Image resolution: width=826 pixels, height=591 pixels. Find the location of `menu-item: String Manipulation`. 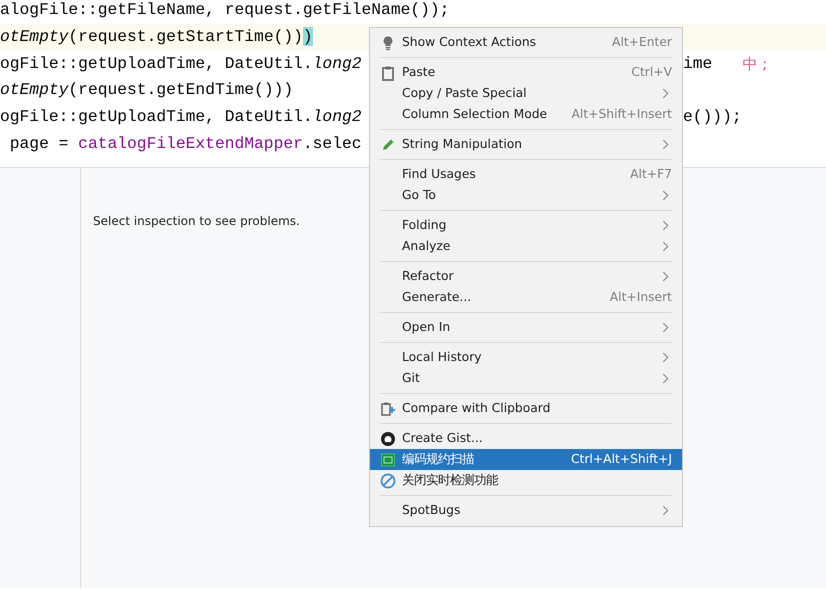

menu-item: String Manipulation is located at coordinates (526, 144).